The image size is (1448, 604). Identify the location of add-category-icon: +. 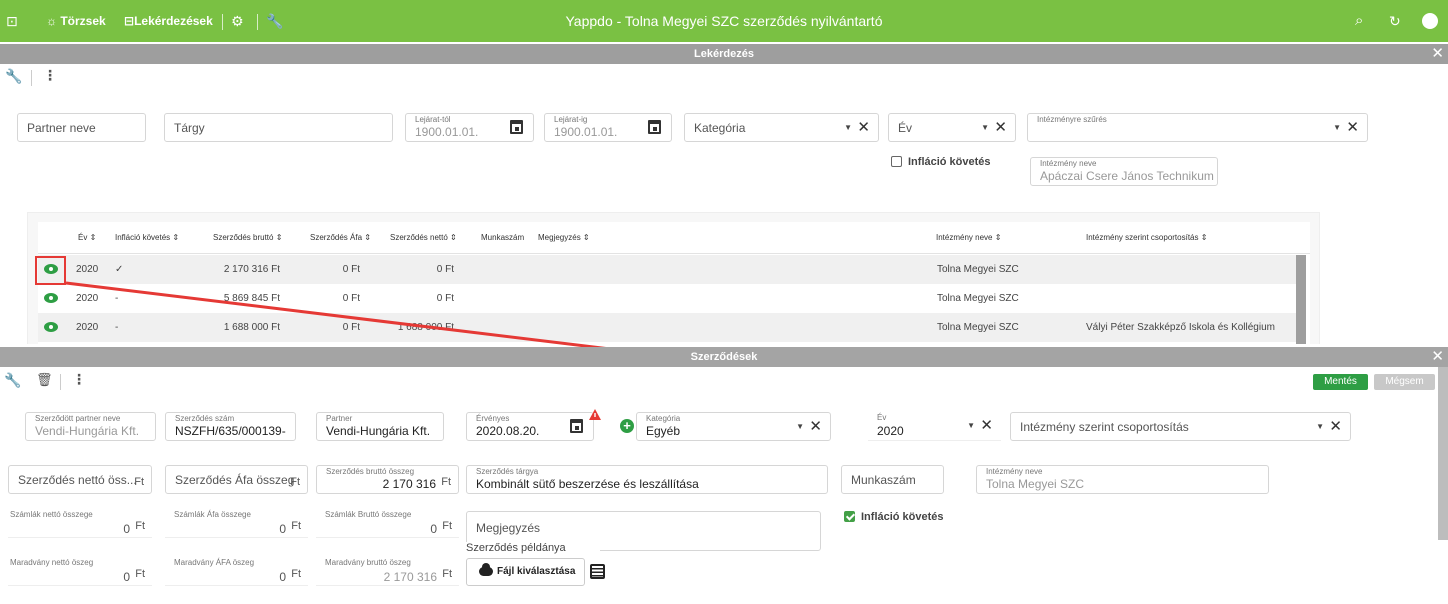
(627, 426).